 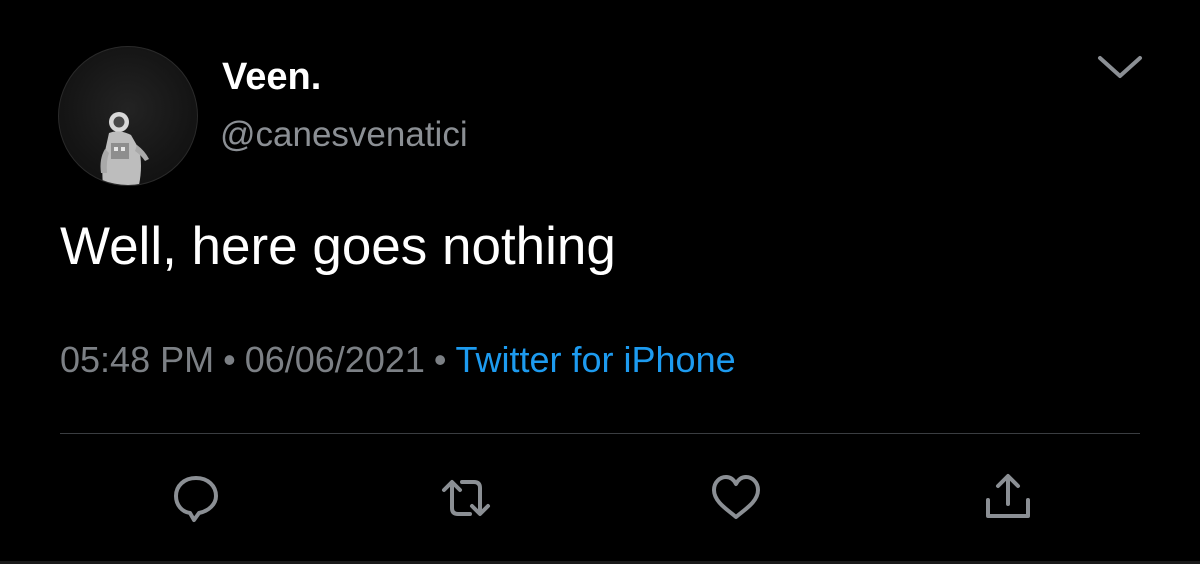 I want to click on tweet-time: 05:48 PM, so click(x=137, y=359).